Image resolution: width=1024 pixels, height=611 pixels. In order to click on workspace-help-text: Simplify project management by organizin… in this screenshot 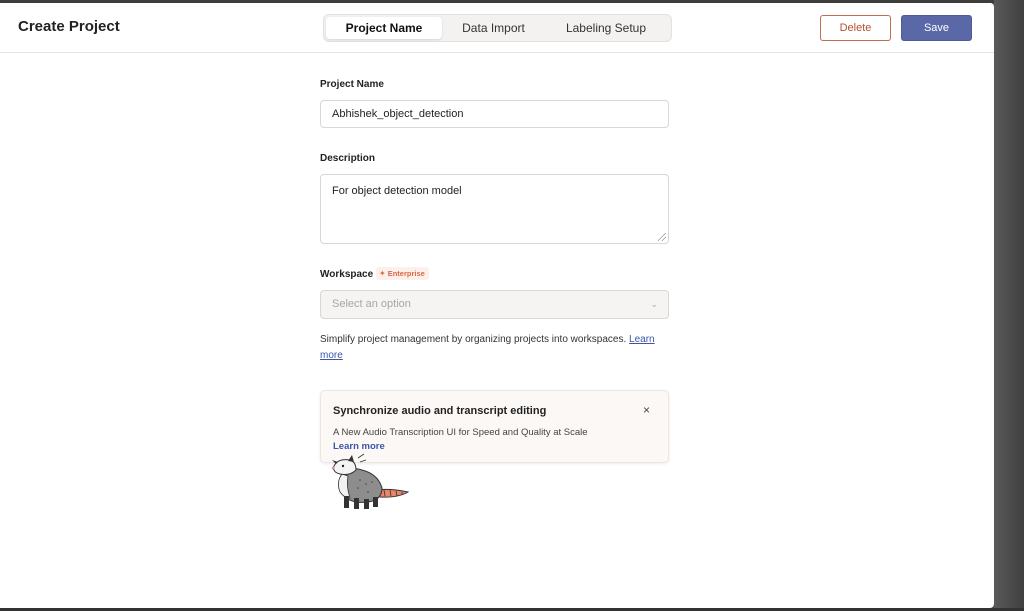, I will do `click(492, 348)`.